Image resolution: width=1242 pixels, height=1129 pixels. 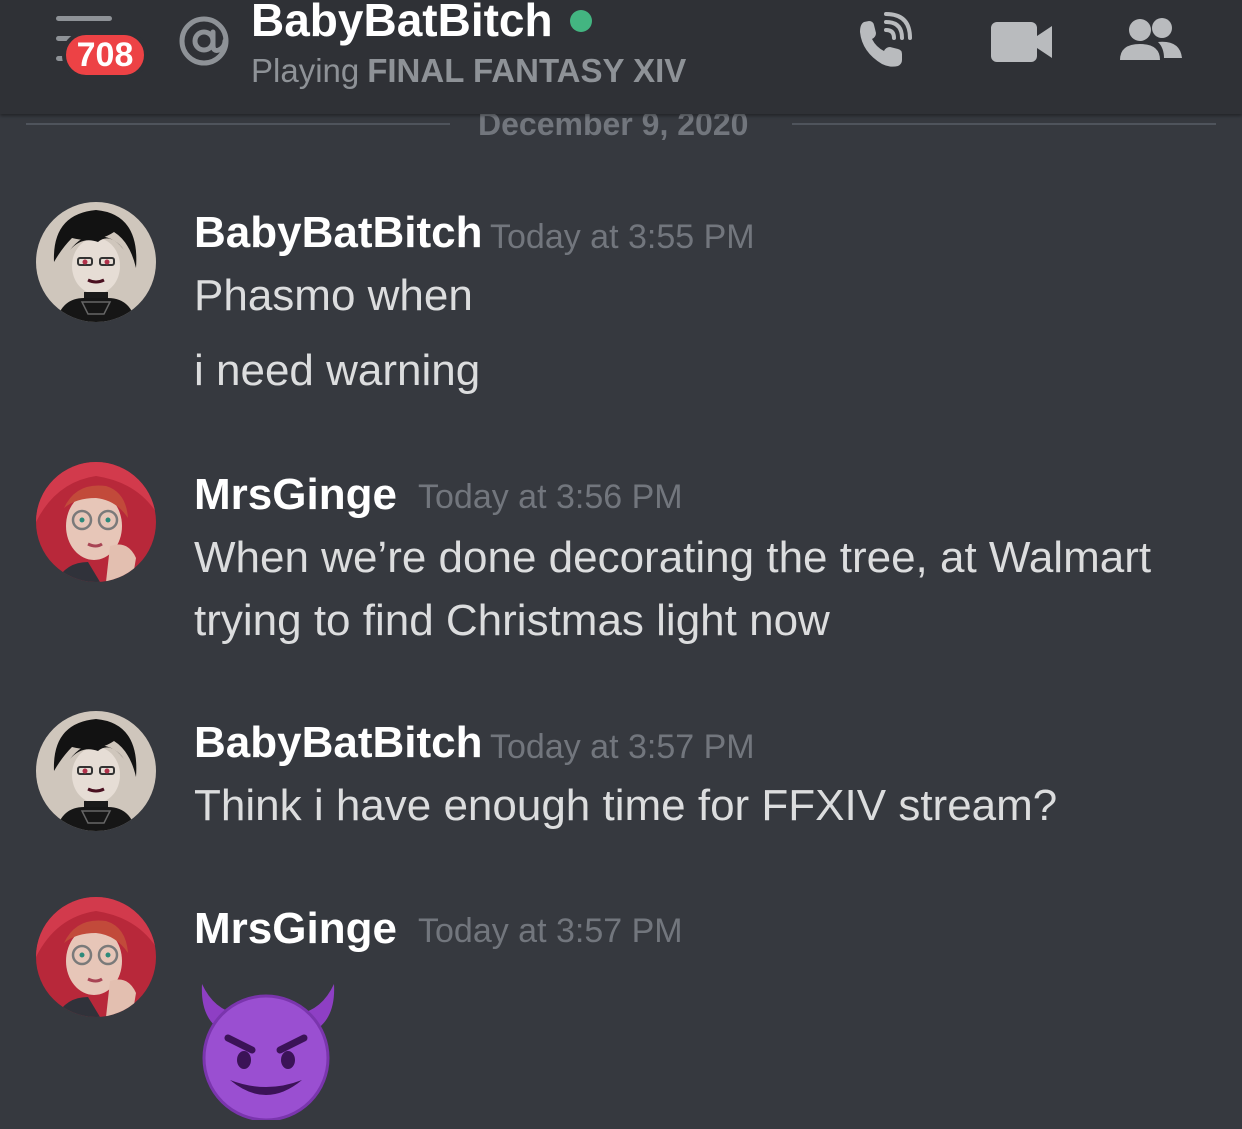 I want to click on message-timestamp: Today at 3:56 PM, so click(x=550, y=497).